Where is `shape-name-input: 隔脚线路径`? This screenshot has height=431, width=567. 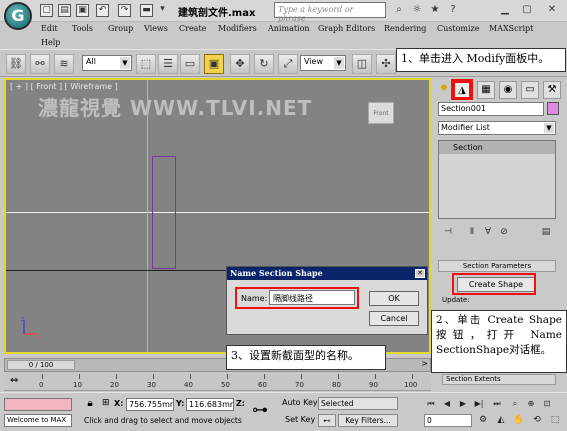 shape-name-input: 隔脚线路径 is located at coordinates (312, 297).